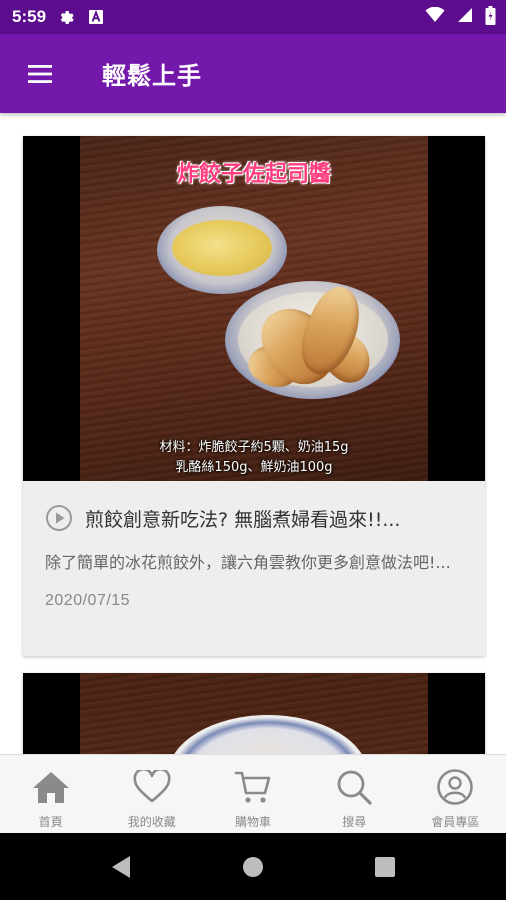 This screenshot has height=900, width=506. I want to click on recipe-thumbnail, so click(254, 713).